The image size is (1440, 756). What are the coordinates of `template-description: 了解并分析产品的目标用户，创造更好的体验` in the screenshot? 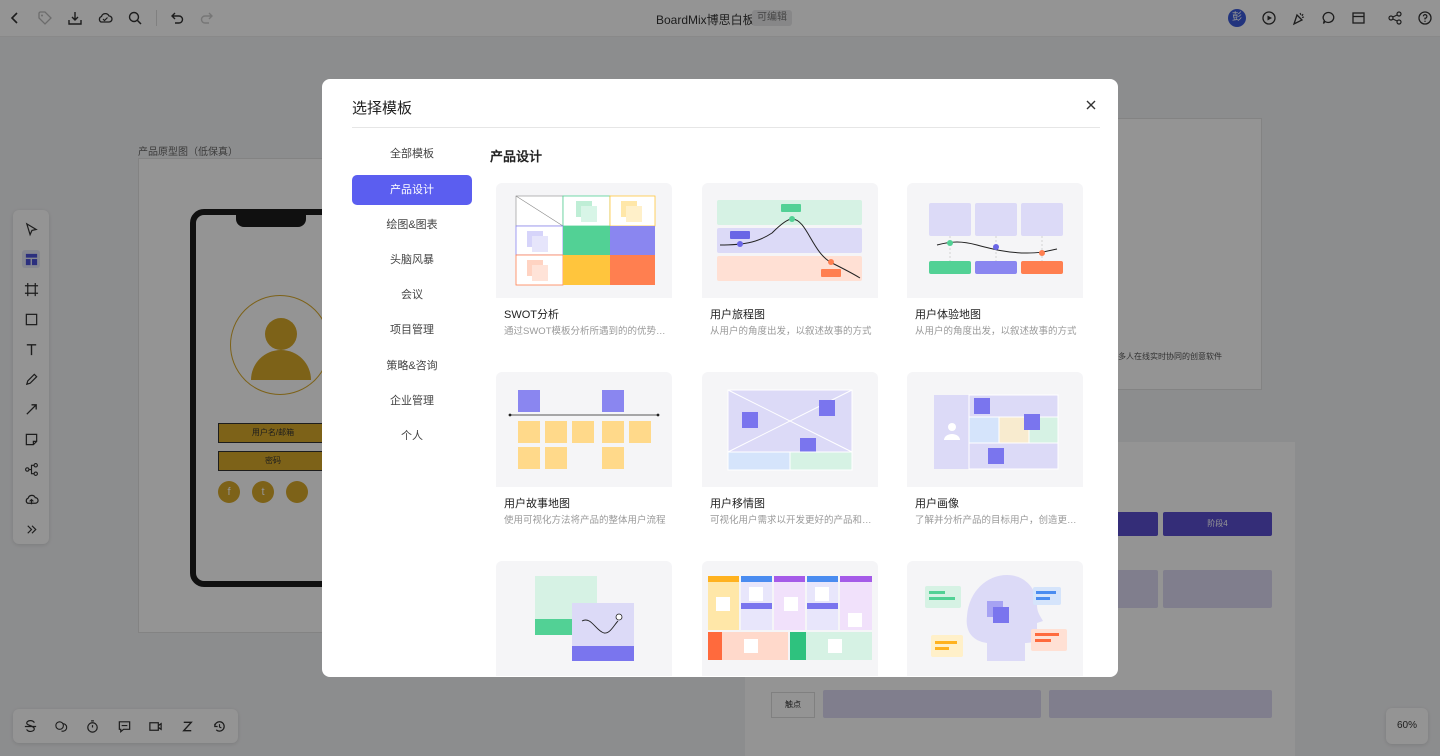 It's located at (996, 520).